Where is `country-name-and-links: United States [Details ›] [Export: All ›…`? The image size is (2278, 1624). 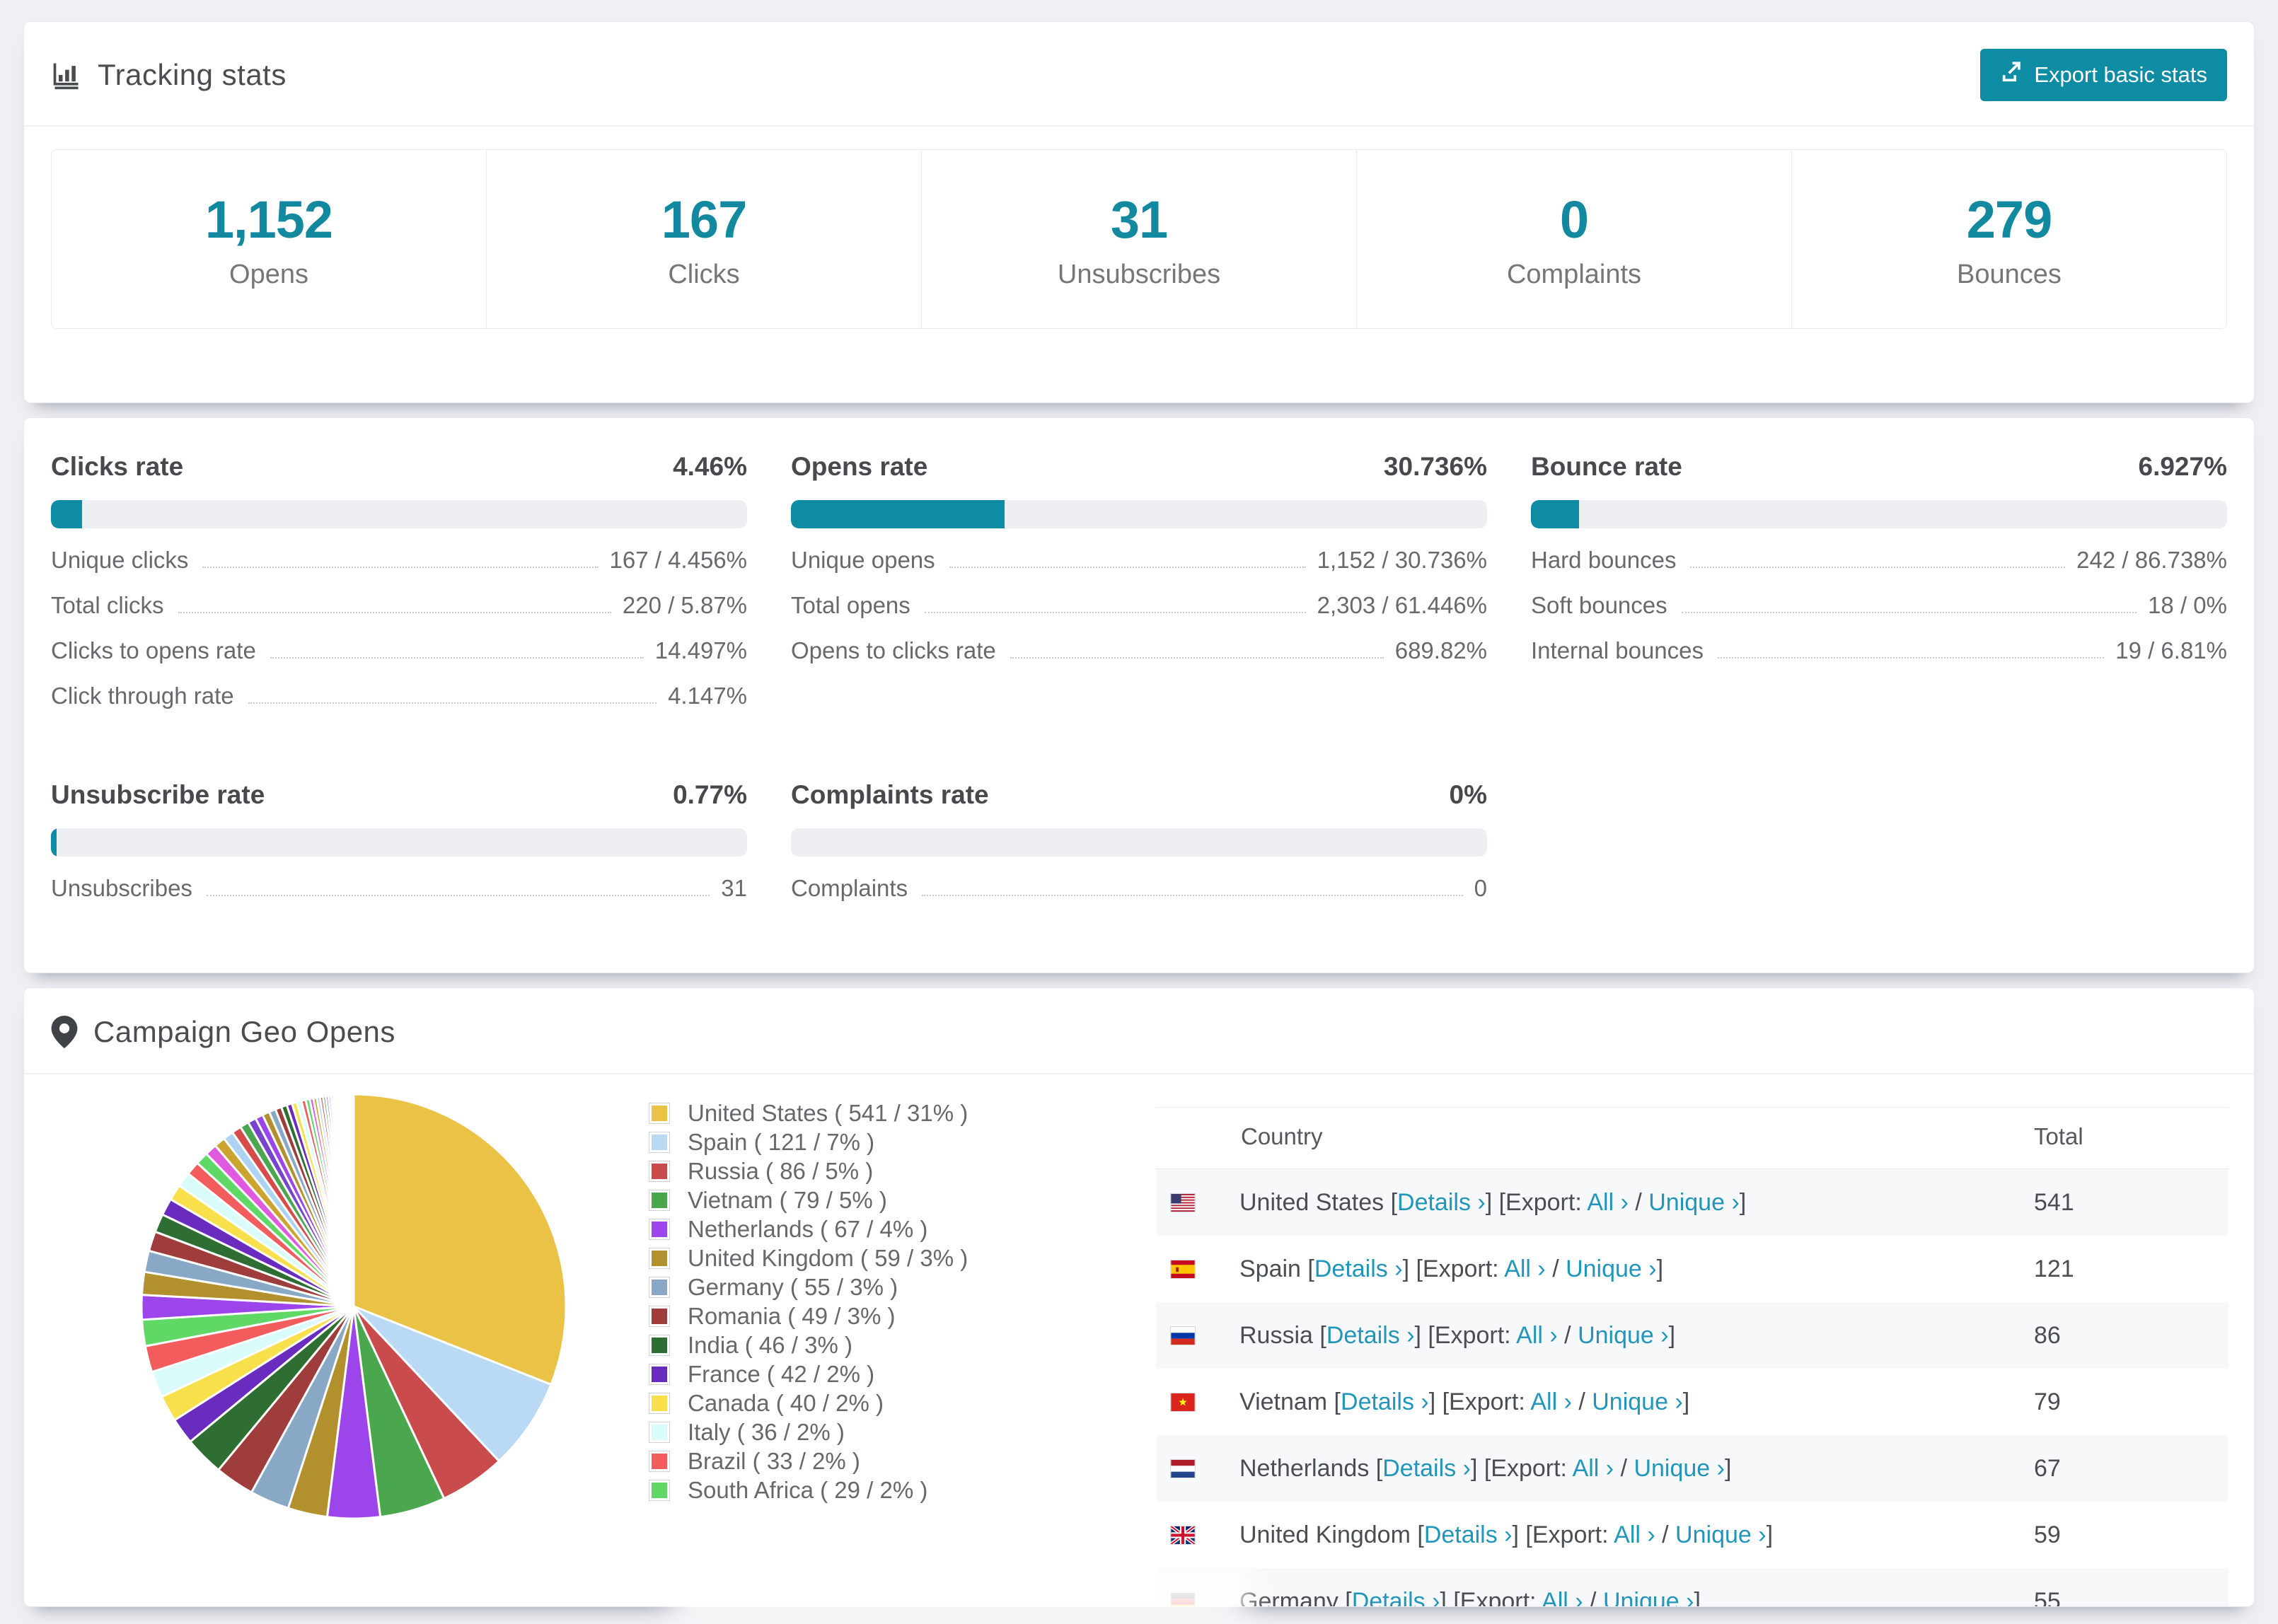
country-name-and-links: United States [Details ›] [Export: All ›… is located at coordinates (1493, 1202).